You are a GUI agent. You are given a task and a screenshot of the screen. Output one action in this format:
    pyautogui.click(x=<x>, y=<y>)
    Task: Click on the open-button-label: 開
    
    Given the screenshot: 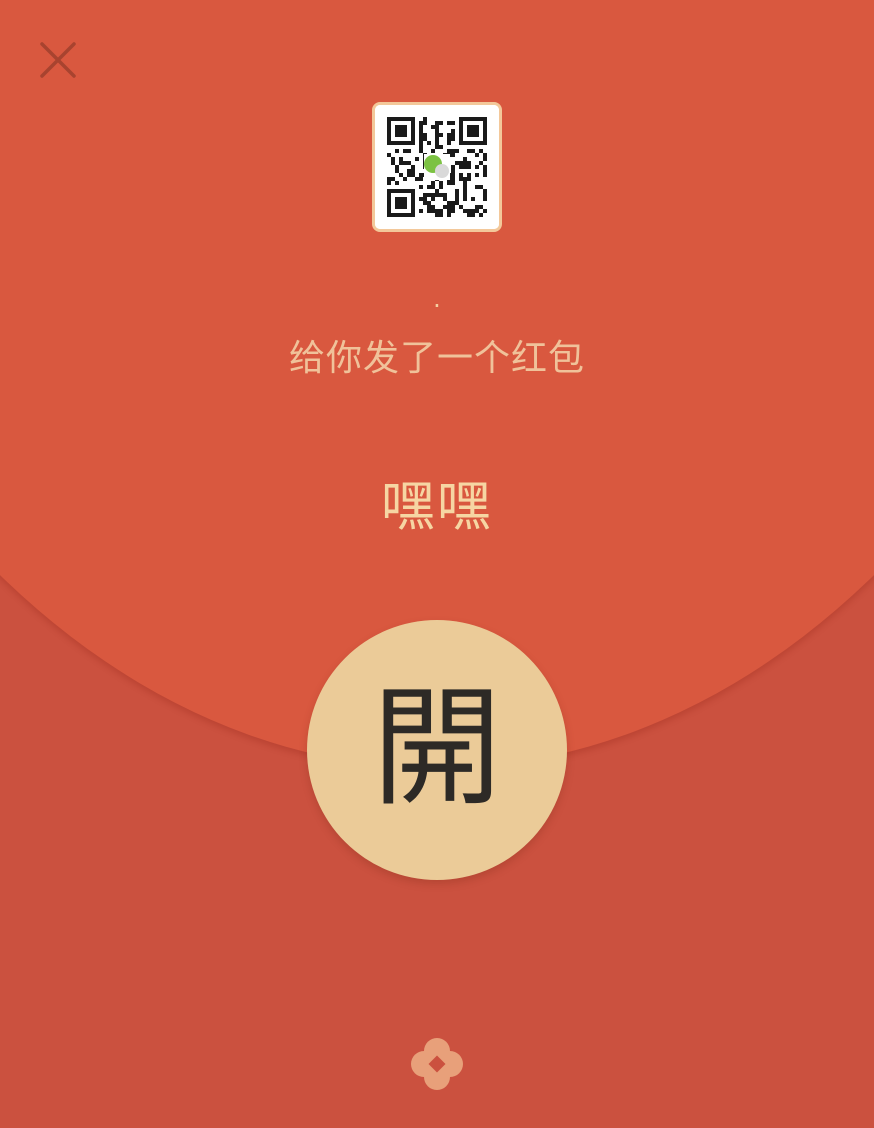 What is the action you would take?
    pyautogui.click(x=436, y=748)
    